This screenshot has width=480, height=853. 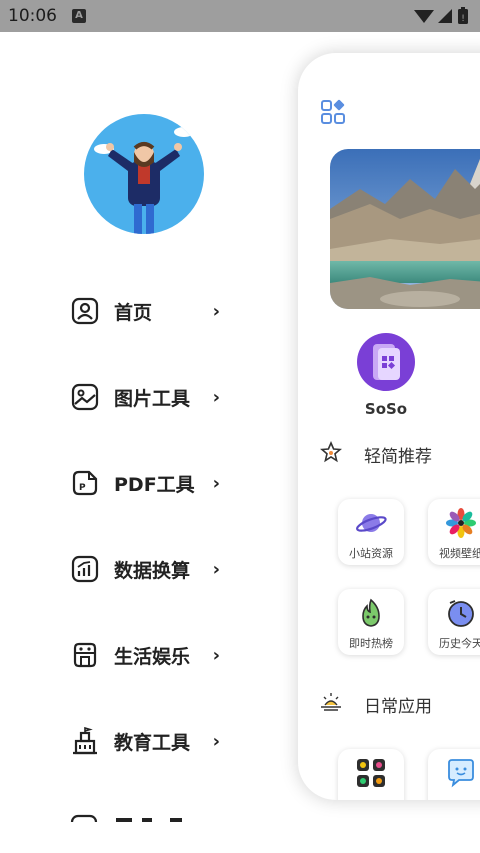 I want to click on svg-text: P, so click(x=82, y=488).